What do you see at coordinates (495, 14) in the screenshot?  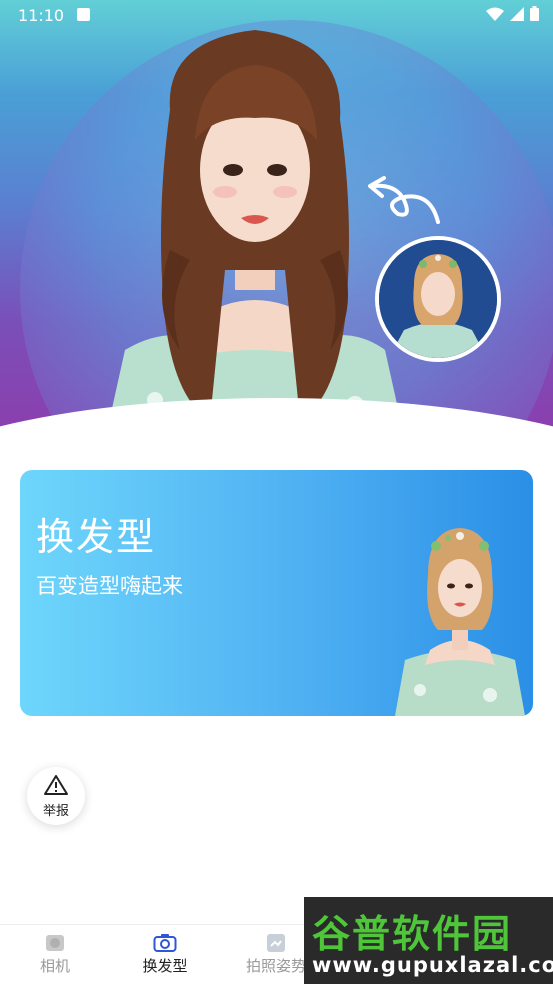 I see `wifi-icon` at bounding box center [495, 14].